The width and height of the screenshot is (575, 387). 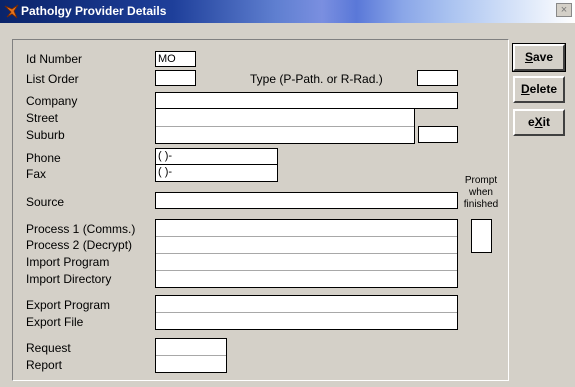 I want to click on id-number-label: Id Number, so click(x=54, y=59).